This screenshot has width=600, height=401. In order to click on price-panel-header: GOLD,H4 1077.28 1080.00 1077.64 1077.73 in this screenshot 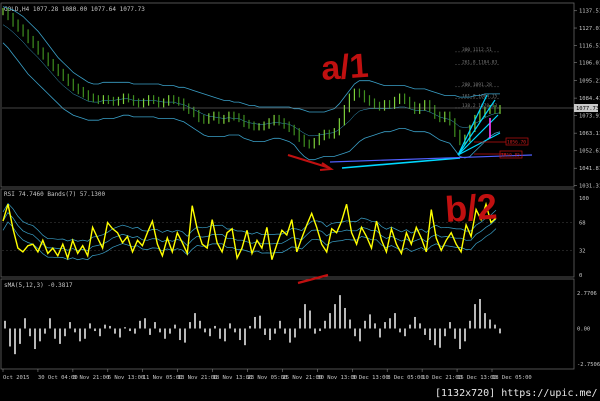, I will do `click(74, 9)`.